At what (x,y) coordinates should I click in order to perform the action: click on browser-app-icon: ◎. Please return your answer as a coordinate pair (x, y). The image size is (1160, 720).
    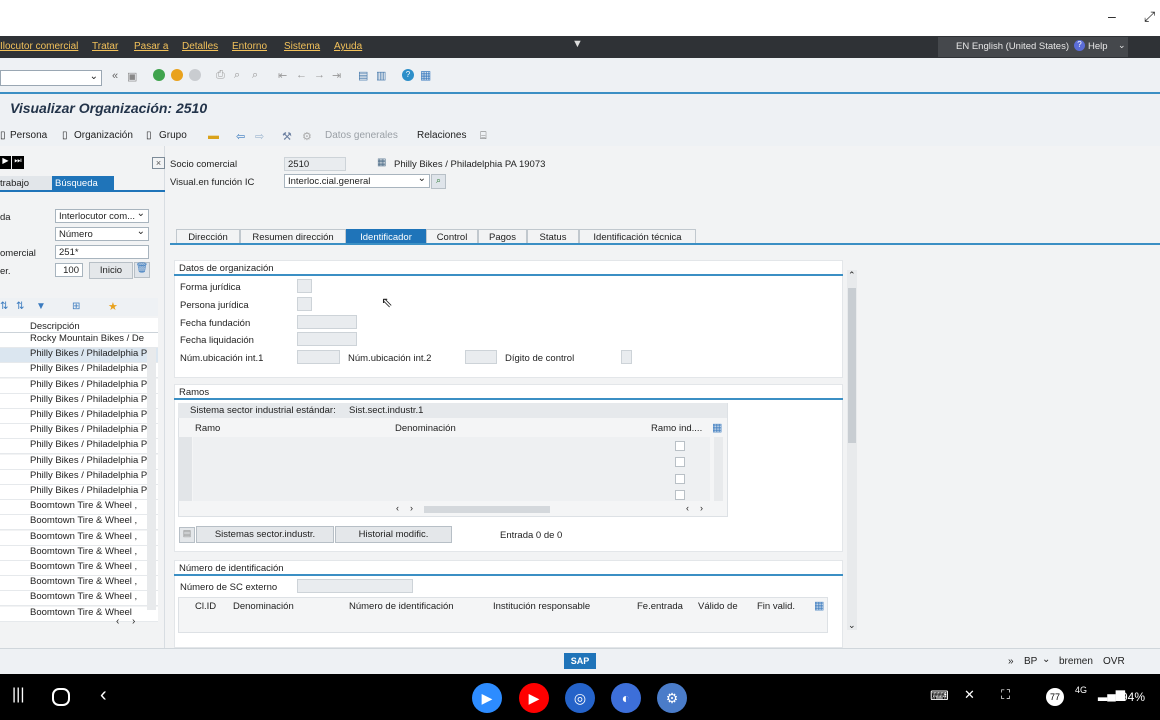
    Looking at the image, I should click on (580, 698).